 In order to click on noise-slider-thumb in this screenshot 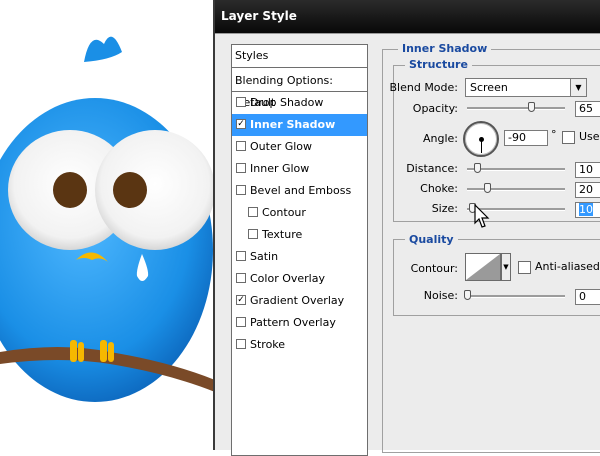, I will do `click(467, 295)`.